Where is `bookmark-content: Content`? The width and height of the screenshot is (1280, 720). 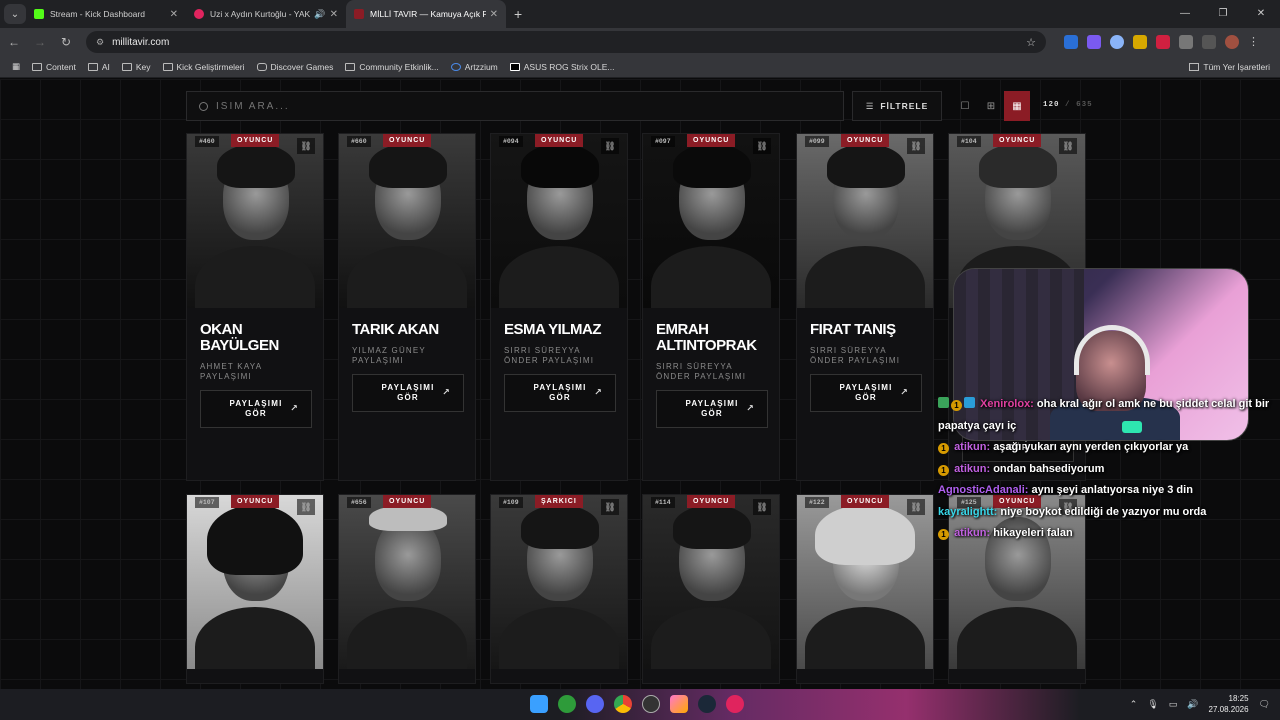 bookmark-content: Content is located at coordinates (54, 67).